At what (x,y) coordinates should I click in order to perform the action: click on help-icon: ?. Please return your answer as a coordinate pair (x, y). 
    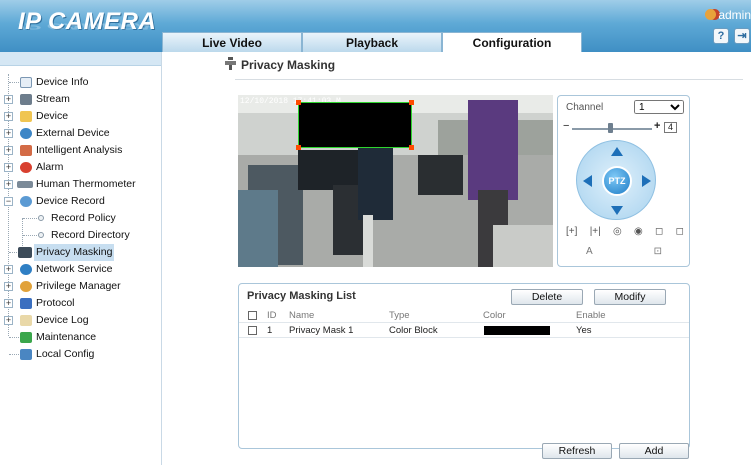
    Looking at the image, I should click on (721, 36).